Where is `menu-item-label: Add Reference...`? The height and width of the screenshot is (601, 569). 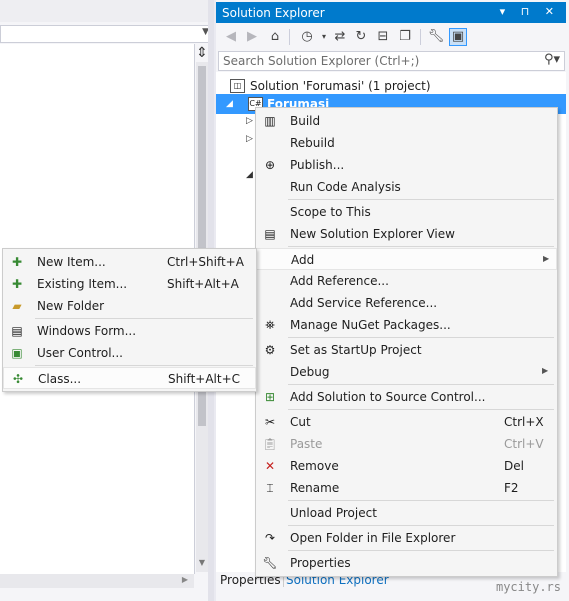 menu-item-label: Add Reference... is located at coordinates (339, 281).